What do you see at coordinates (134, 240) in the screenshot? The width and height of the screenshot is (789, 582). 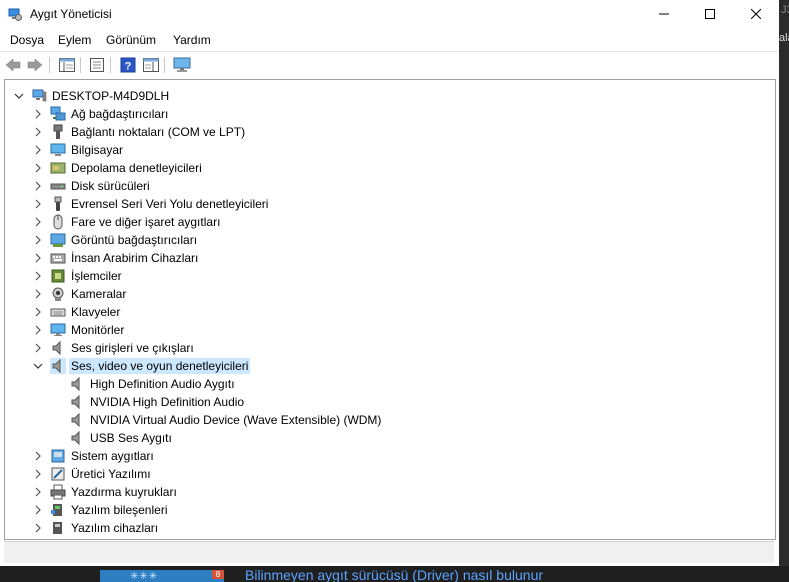 I see `category-label: Görüntü bağdaştırıcıları` at bounding box center [134, 240].